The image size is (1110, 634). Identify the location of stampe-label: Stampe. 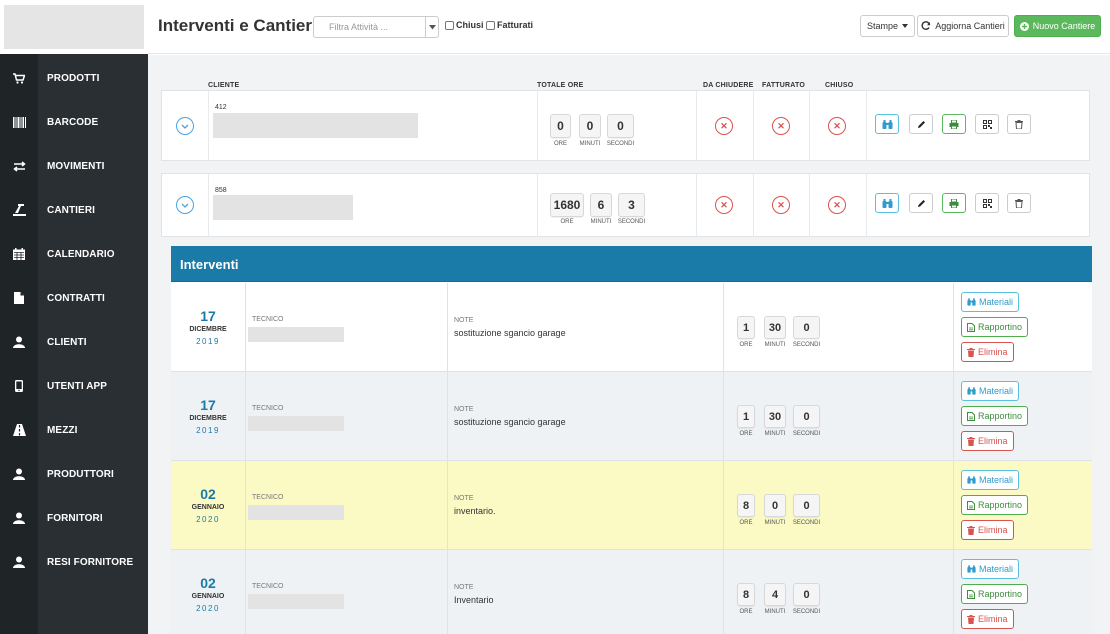
(882, 26).